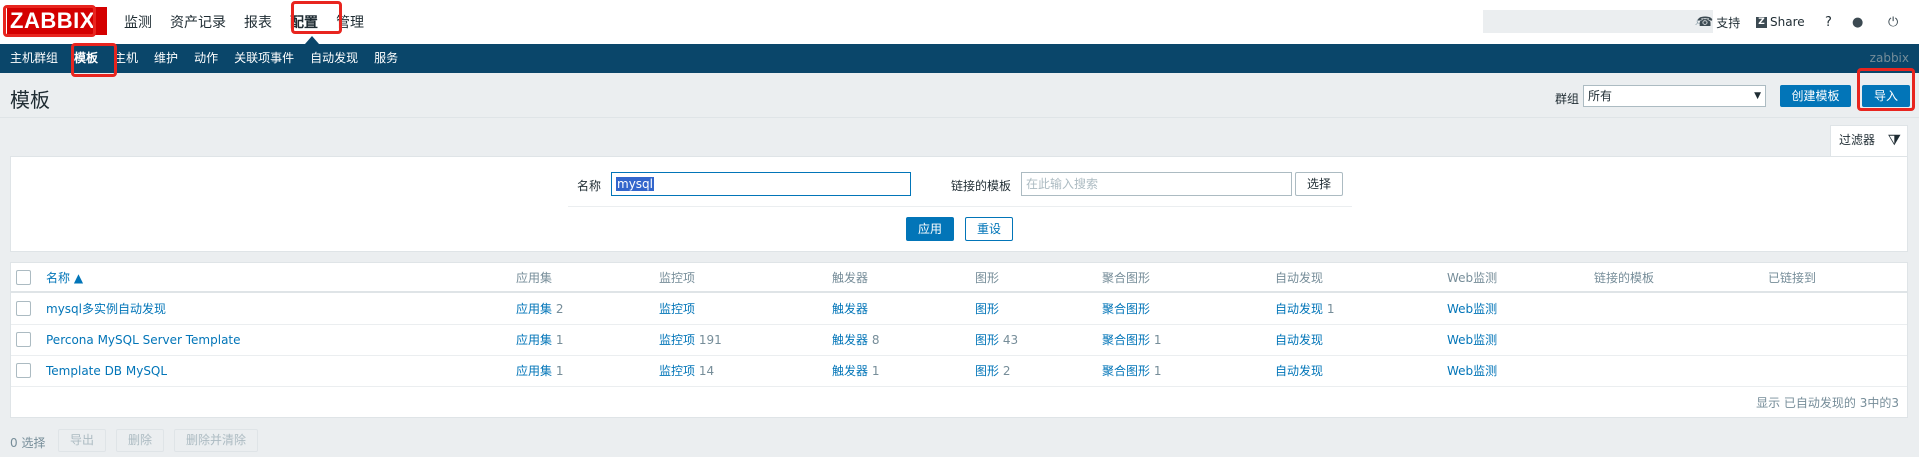 This screenshot has height=457, width=1919. Describe the element at coordinates (959, 58) in the screenshot. I see `sub-navigation: 主机群组 模板 主机 维护 动作 关联项事件 自动发现 服务 zabbix` at that location.